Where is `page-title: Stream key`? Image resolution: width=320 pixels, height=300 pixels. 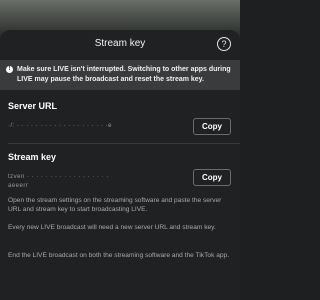
page-title: Stream key is located at coordinates (120, 43).